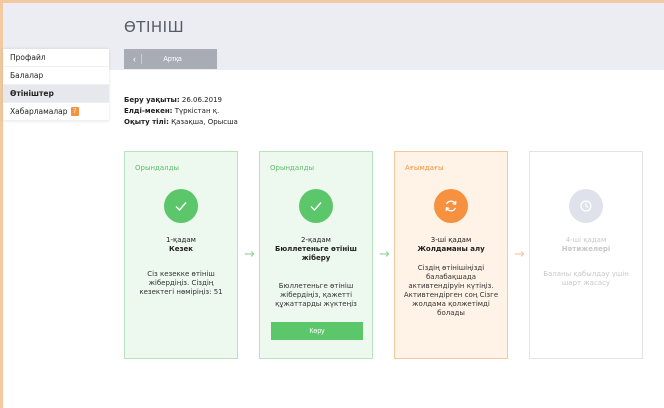 The height and width of the screenshot is (408, 664). I want to click on sidebar-item-notifications: Хабарламалар 7, so click(56, 112).